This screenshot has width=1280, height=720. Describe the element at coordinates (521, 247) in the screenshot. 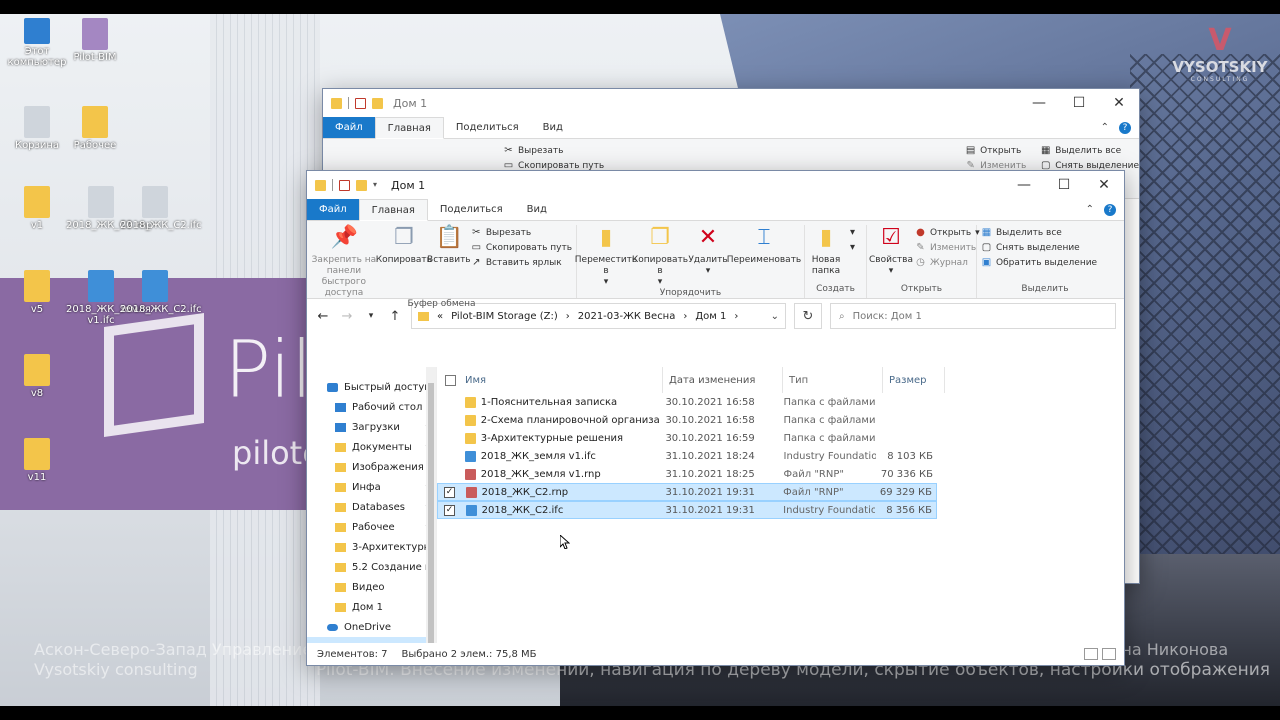

I see `copy-path-button: ▭ Скопировать путь` at that location.